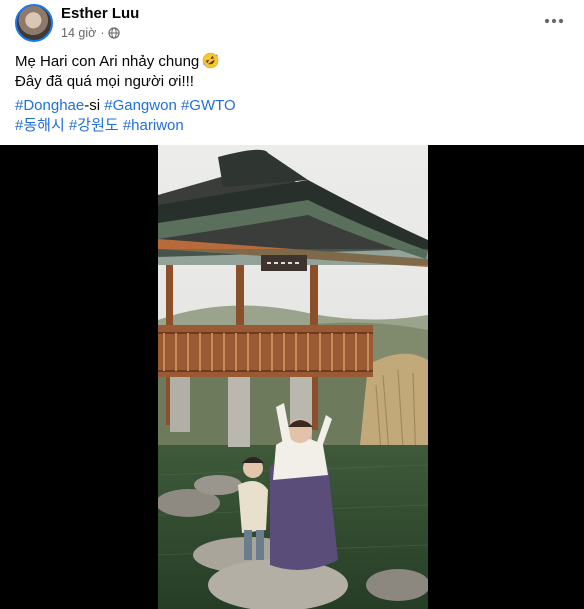  I want to click on more-options-icon, so click(554, 21).